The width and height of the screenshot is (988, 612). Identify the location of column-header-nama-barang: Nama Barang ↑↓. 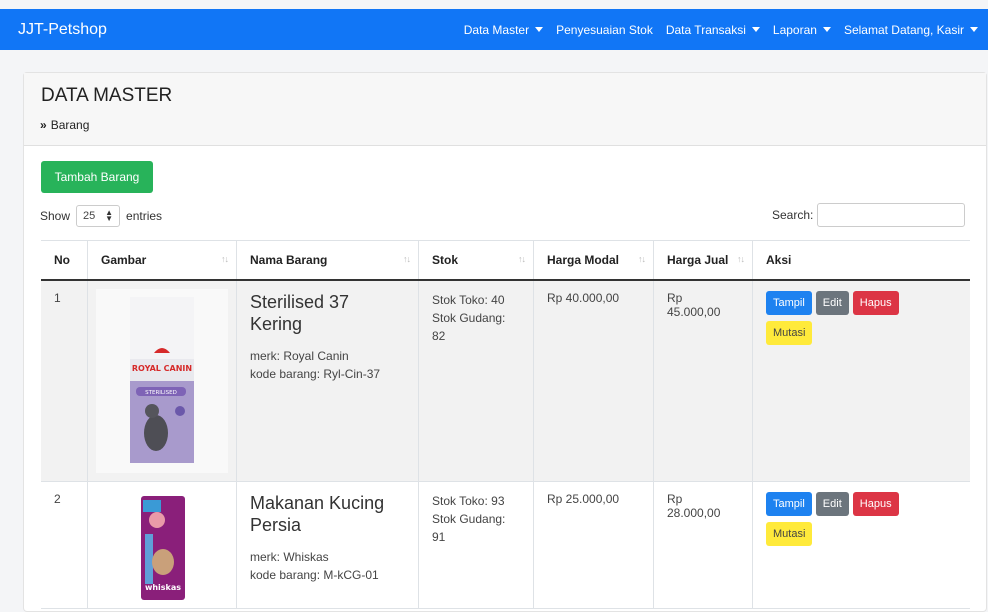
(327, 260).